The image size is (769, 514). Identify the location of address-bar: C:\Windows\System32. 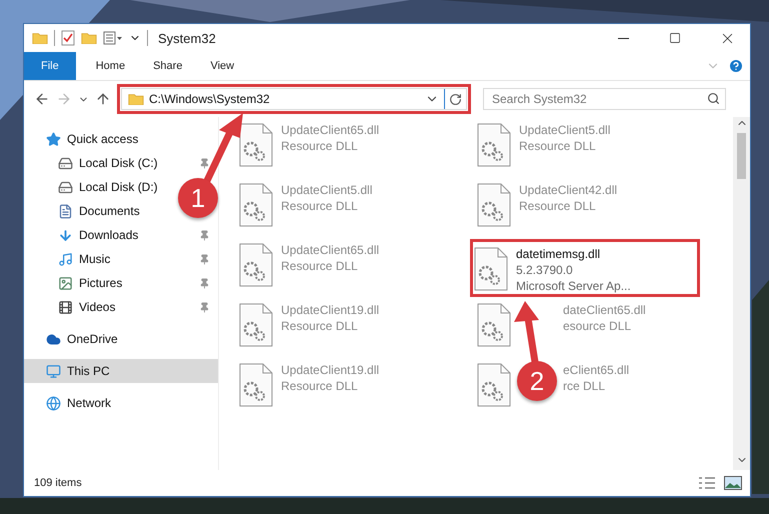
(294, 99).